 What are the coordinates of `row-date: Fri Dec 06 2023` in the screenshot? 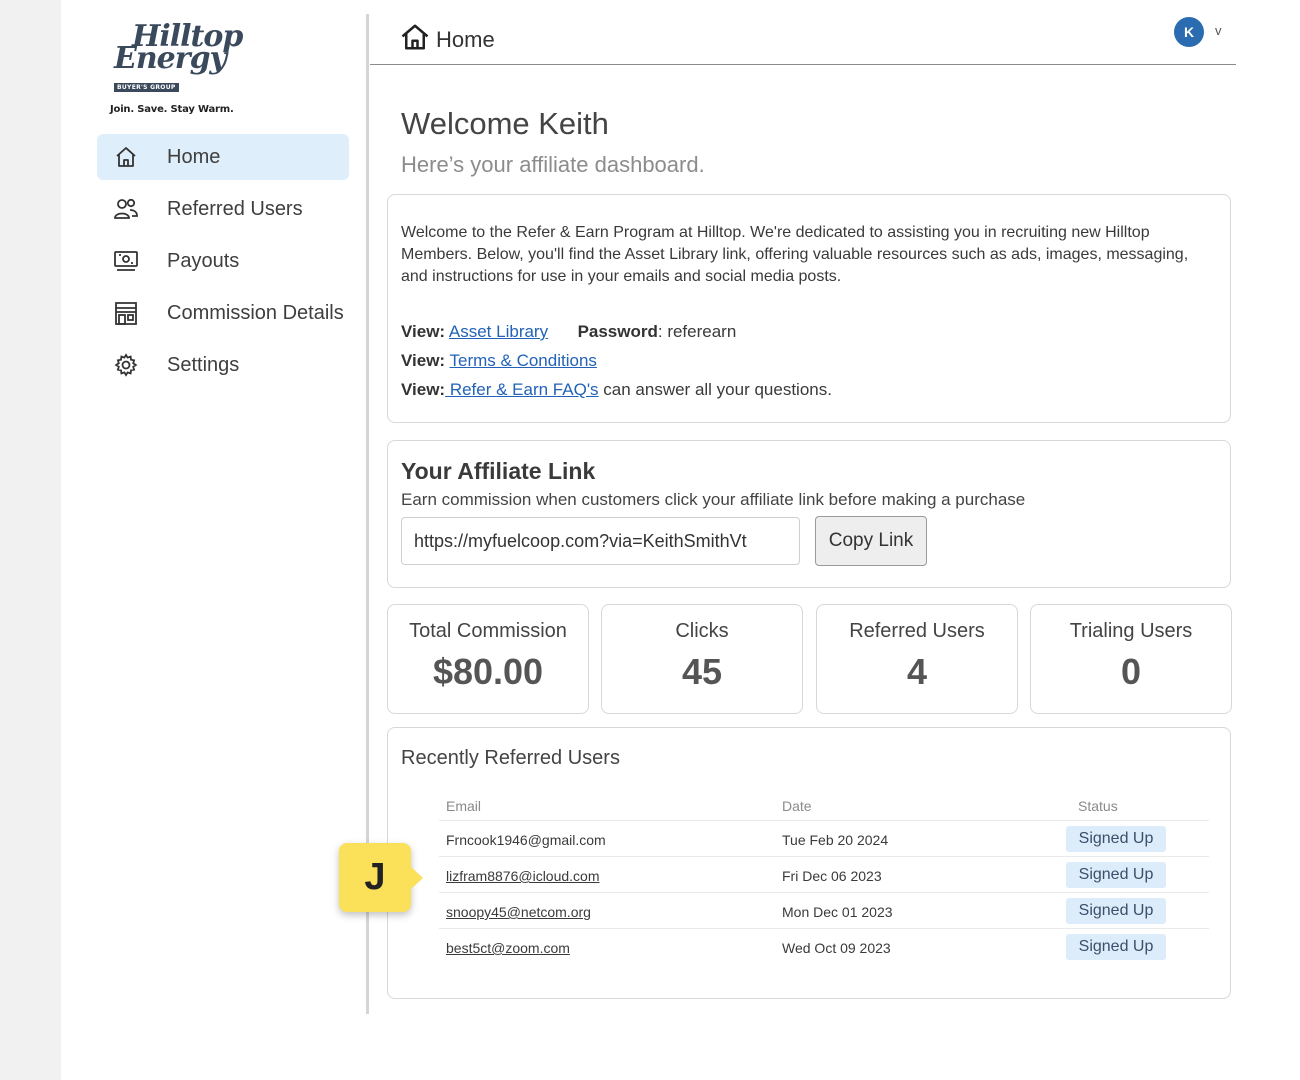 It's located at (832, 876).